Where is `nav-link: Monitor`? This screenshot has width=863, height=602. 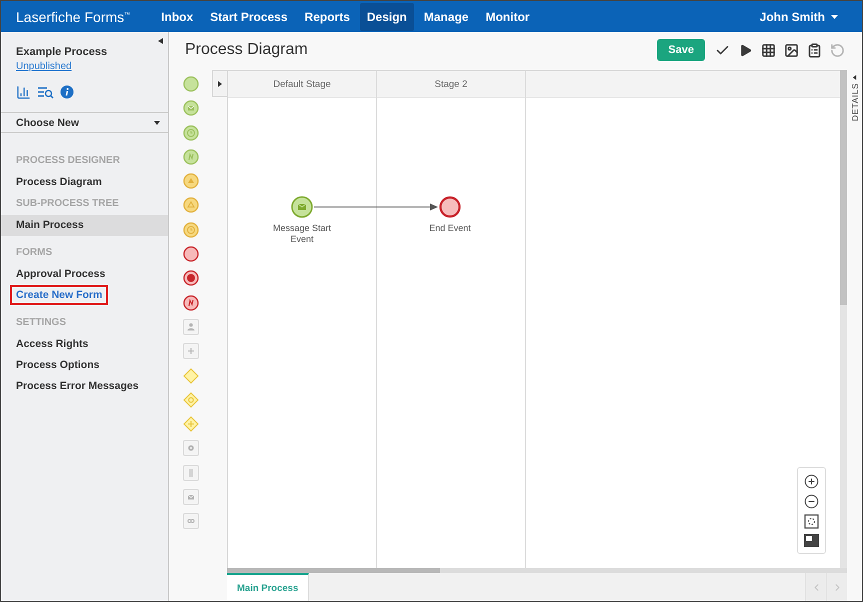 nav-link: Monitor is located at coordinates (507, 16).